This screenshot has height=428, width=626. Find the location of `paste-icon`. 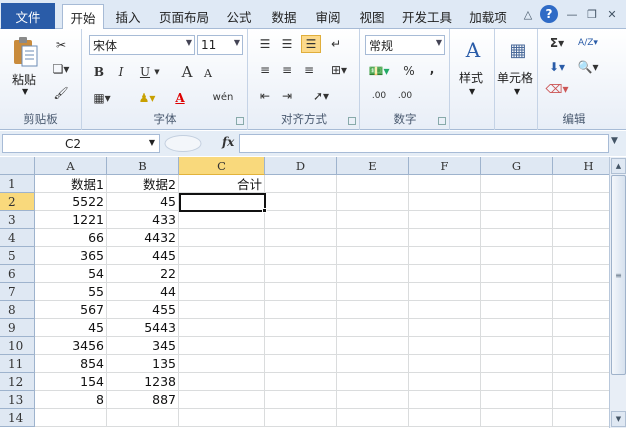

paste-icon is located at coordinates (25, 52).